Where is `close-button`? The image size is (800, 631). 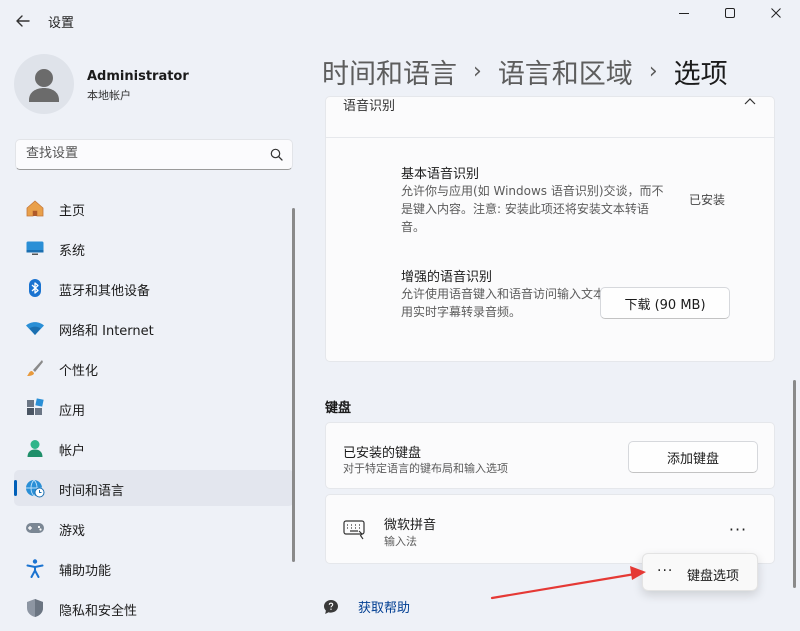
close-button is located at coordinates (776, 15).